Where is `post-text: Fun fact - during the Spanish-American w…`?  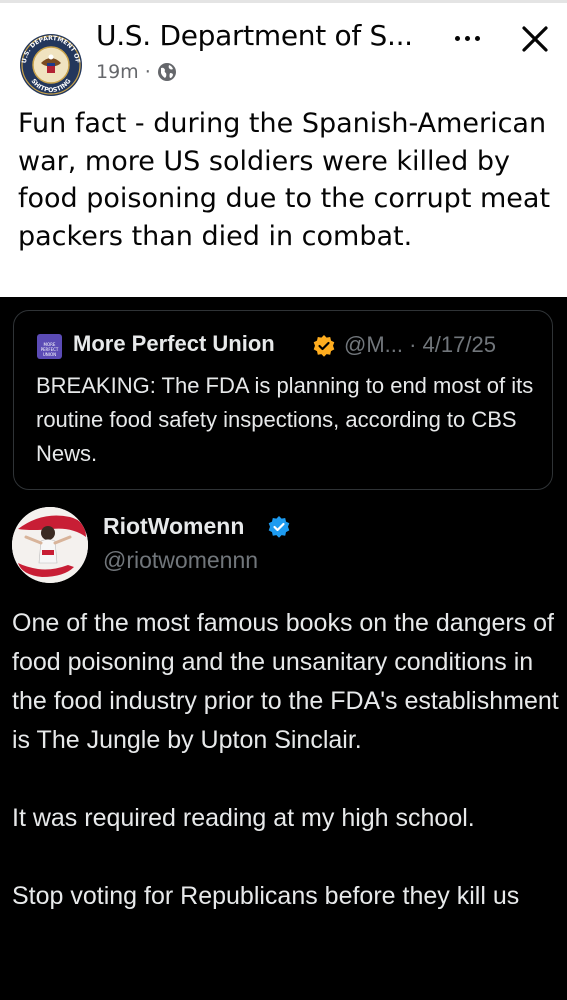 post-text: Fun fact - during the Spanish-American w… is located at coordinates (284, 180).